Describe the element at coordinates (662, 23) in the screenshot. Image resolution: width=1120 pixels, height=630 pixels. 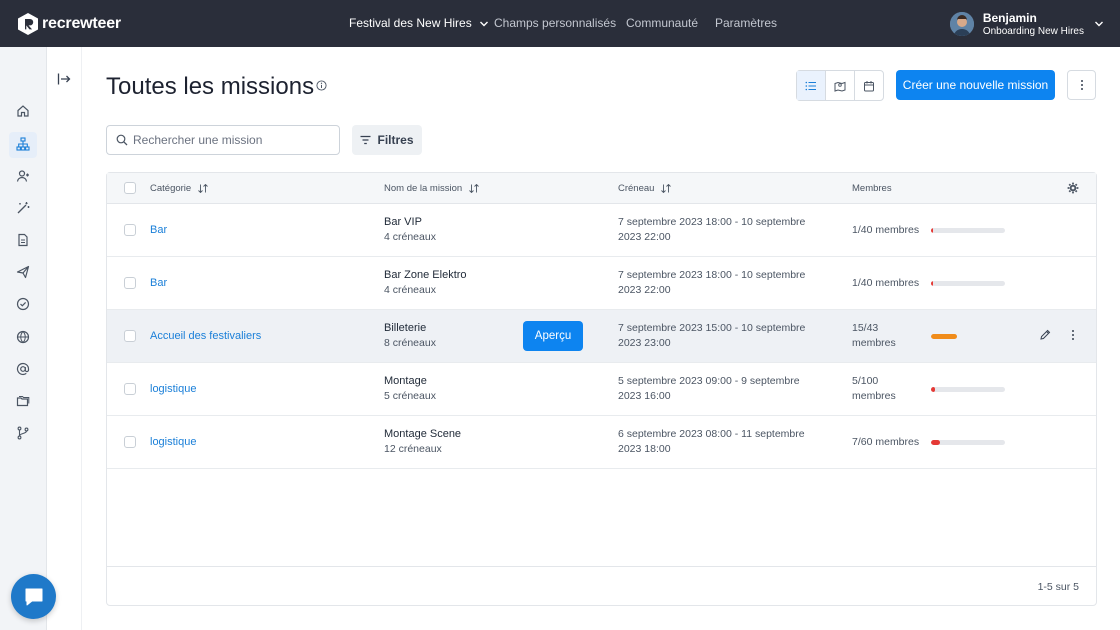
I see `nav-community: Communauté` at that location.